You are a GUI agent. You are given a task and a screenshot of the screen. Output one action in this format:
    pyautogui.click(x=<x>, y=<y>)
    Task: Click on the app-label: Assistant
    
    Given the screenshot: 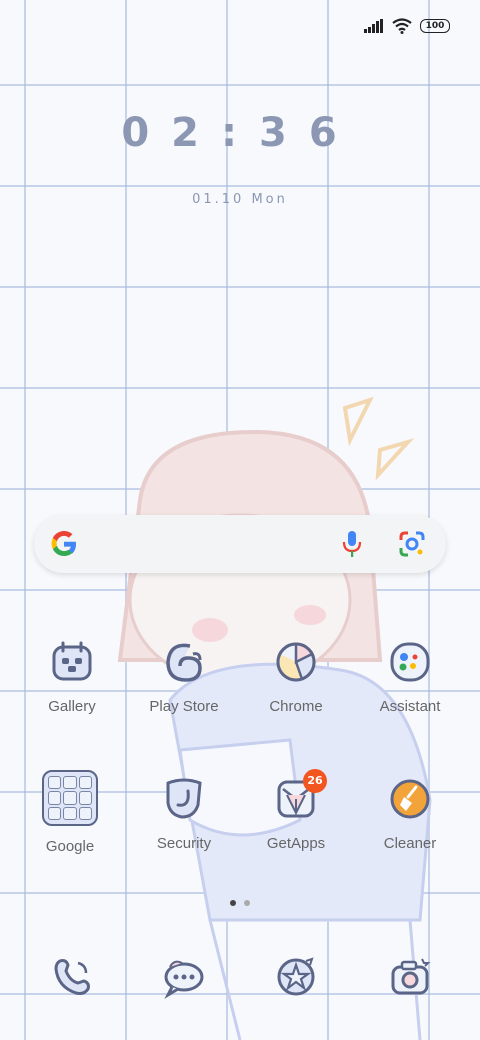 What is the action you would take?
    pyautogui.click(x=410, y=706)
    